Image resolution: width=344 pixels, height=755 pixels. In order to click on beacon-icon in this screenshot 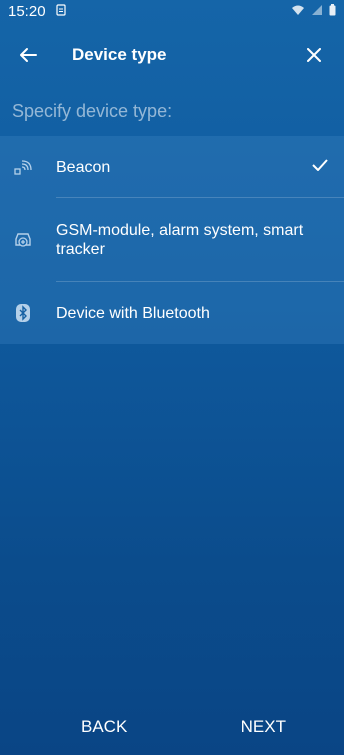, I will do `click(23, 167)`.